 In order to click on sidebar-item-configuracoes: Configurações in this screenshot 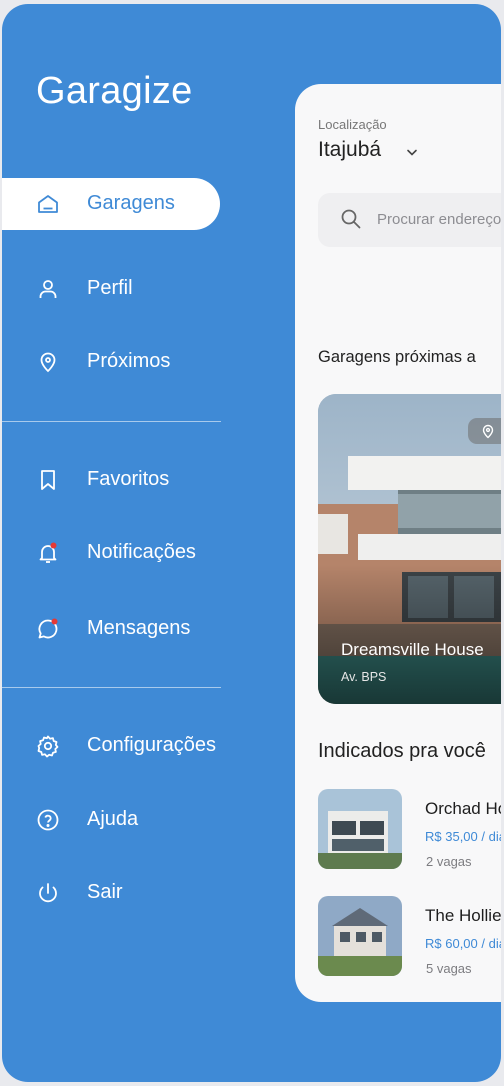, I will do `click(111, 746)`.